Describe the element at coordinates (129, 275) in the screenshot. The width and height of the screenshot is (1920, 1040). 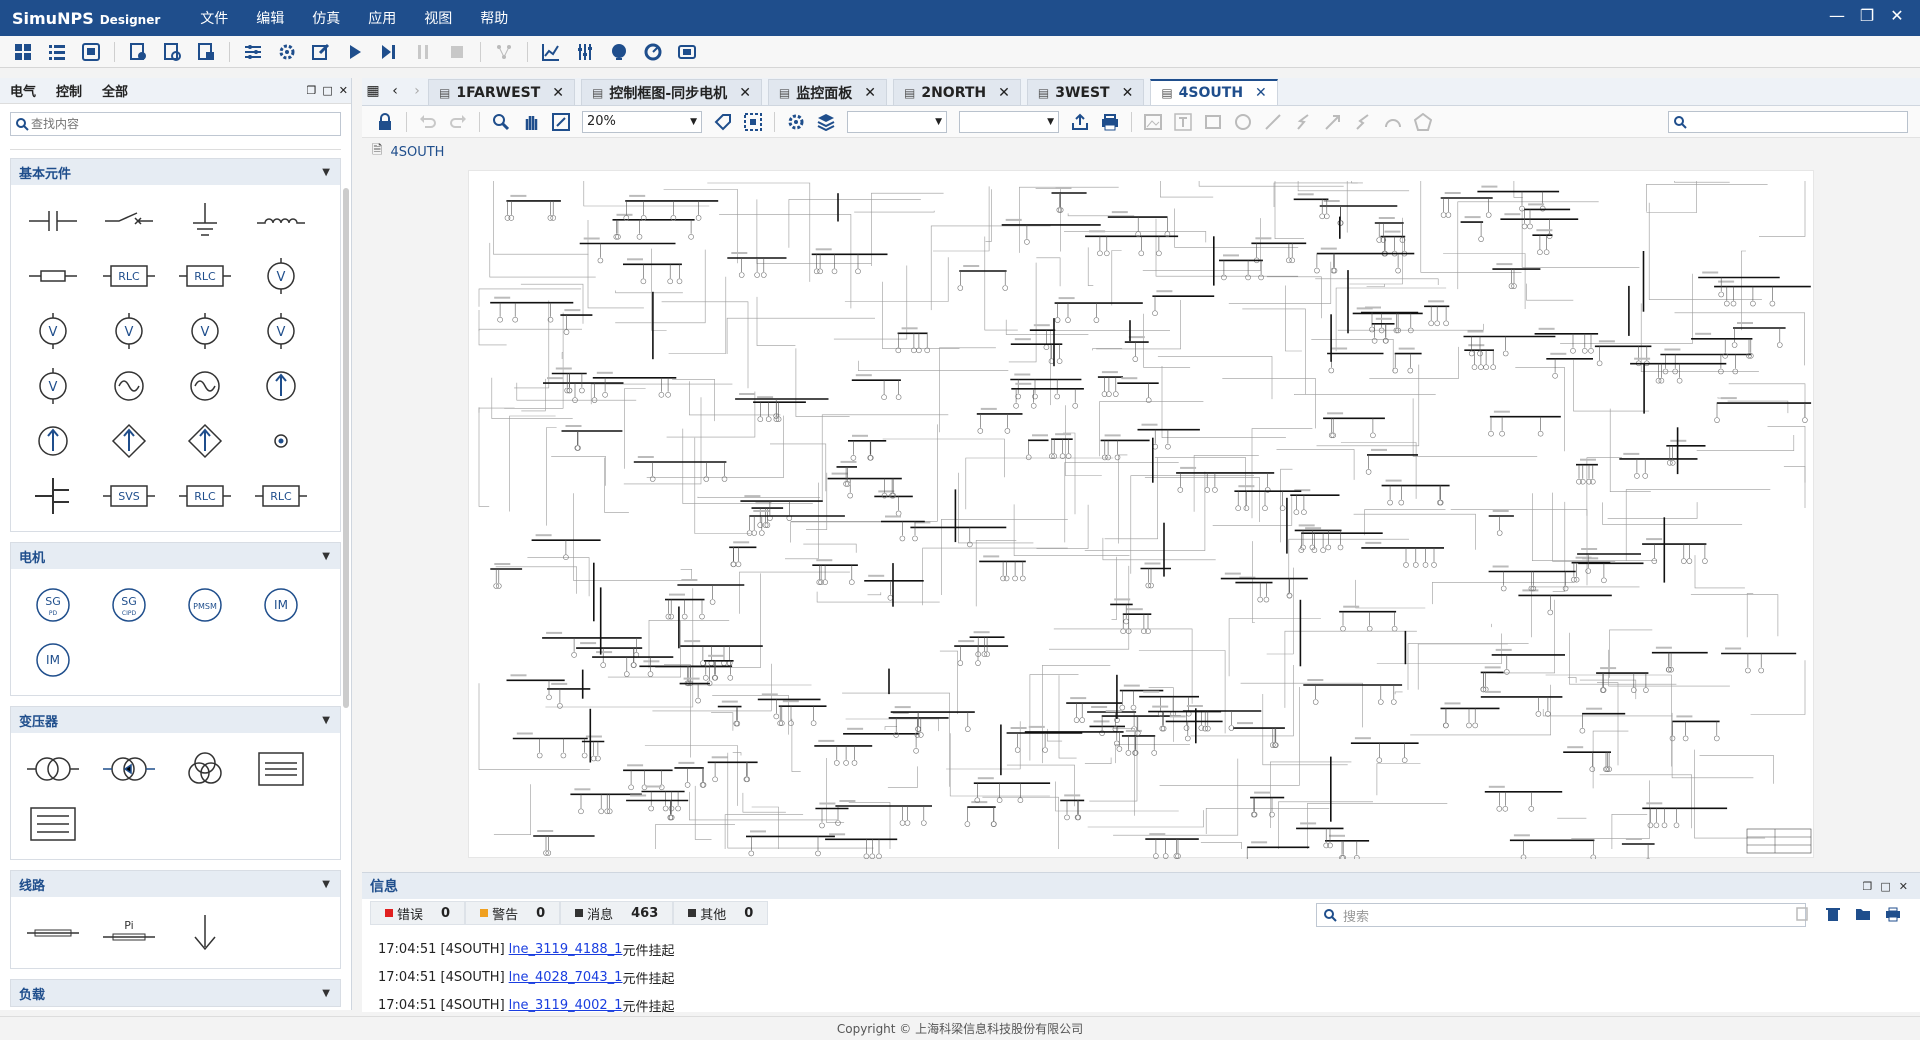
I see `rlc-branch-icon: RLC` at that location.